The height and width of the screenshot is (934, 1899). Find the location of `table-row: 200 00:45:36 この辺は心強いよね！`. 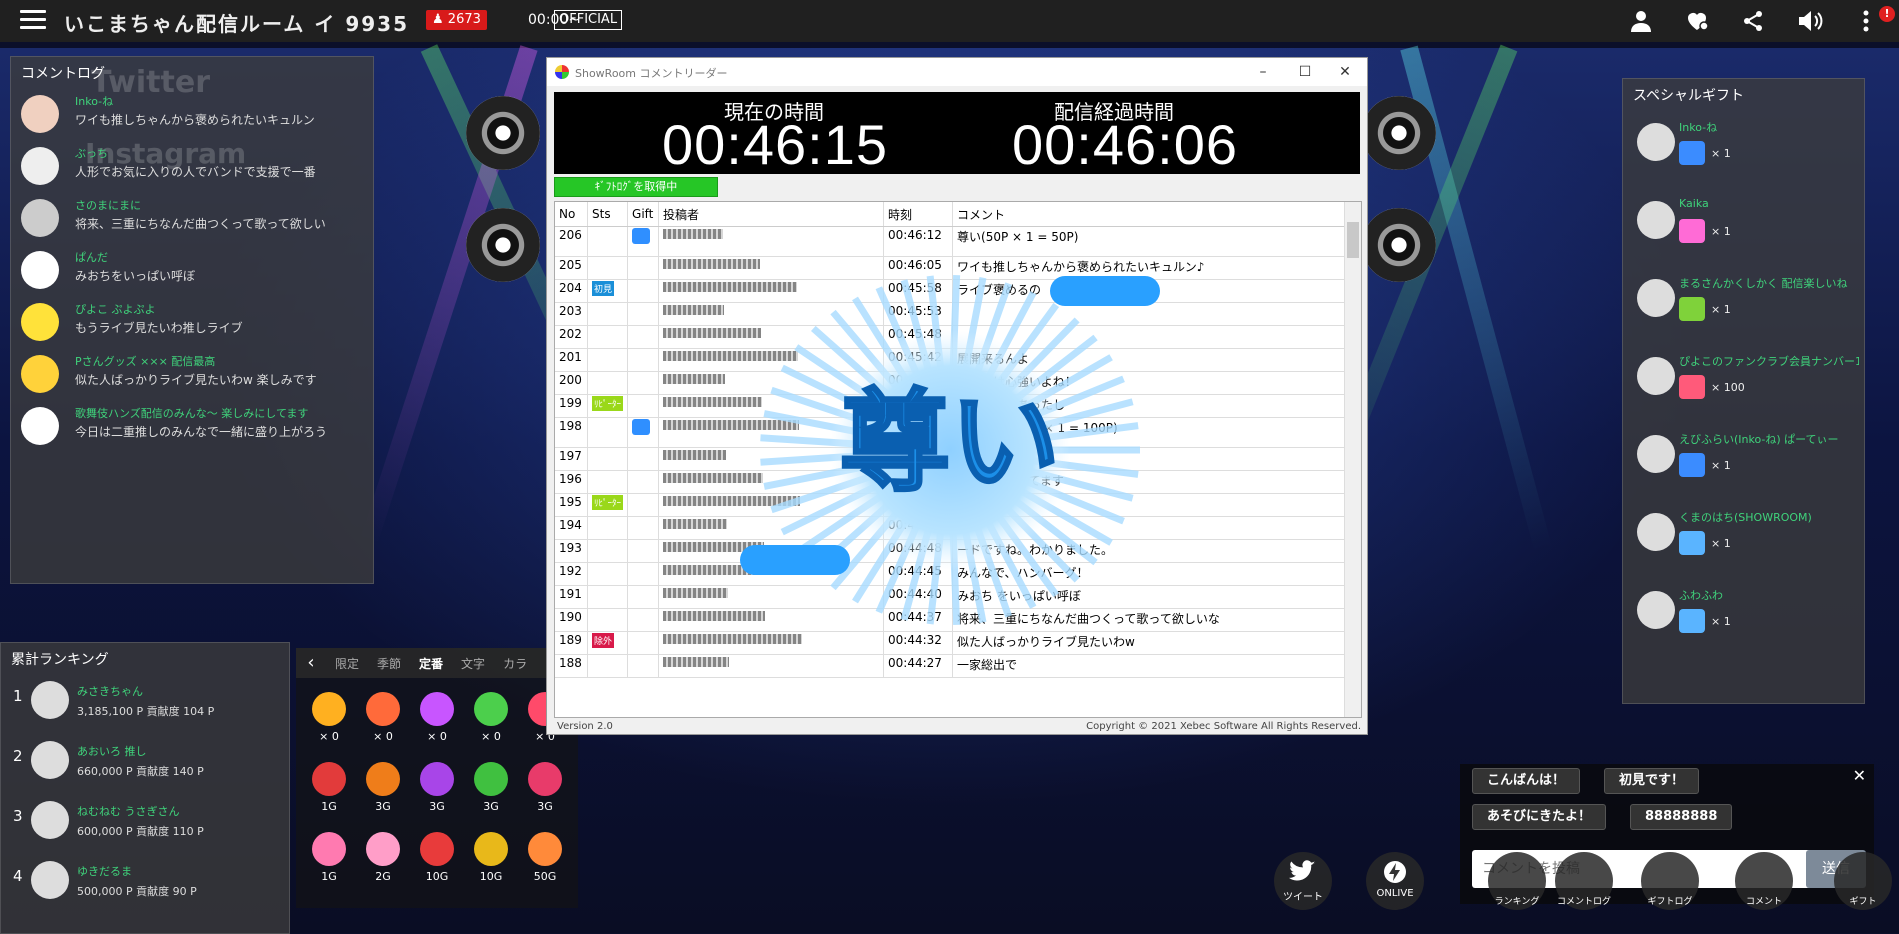

table-row: 200 00:45:36 この辺は心強いよね！ is located at coordinates (950, 383).